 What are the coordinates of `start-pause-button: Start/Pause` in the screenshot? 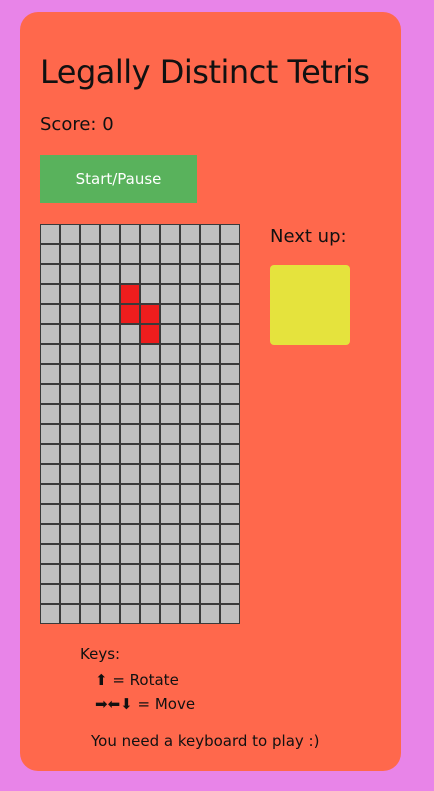 It's located at (118, 179).